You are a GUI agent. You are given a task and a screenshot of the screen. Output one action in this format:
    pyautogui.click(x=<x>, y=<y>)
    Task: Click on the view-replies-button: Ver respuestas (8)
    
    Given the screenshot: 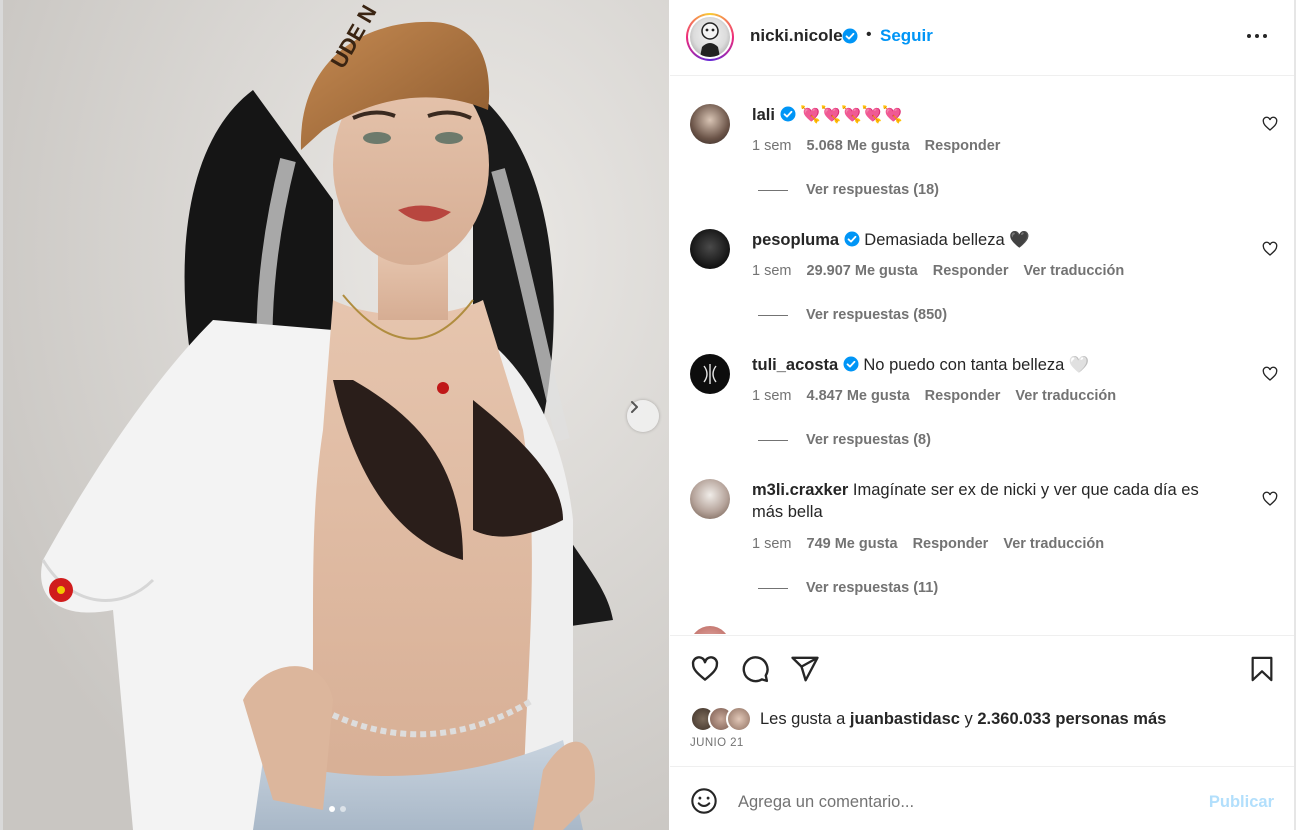 What is the action you would take?
    pyautogui.click(x=844, y=440)
    